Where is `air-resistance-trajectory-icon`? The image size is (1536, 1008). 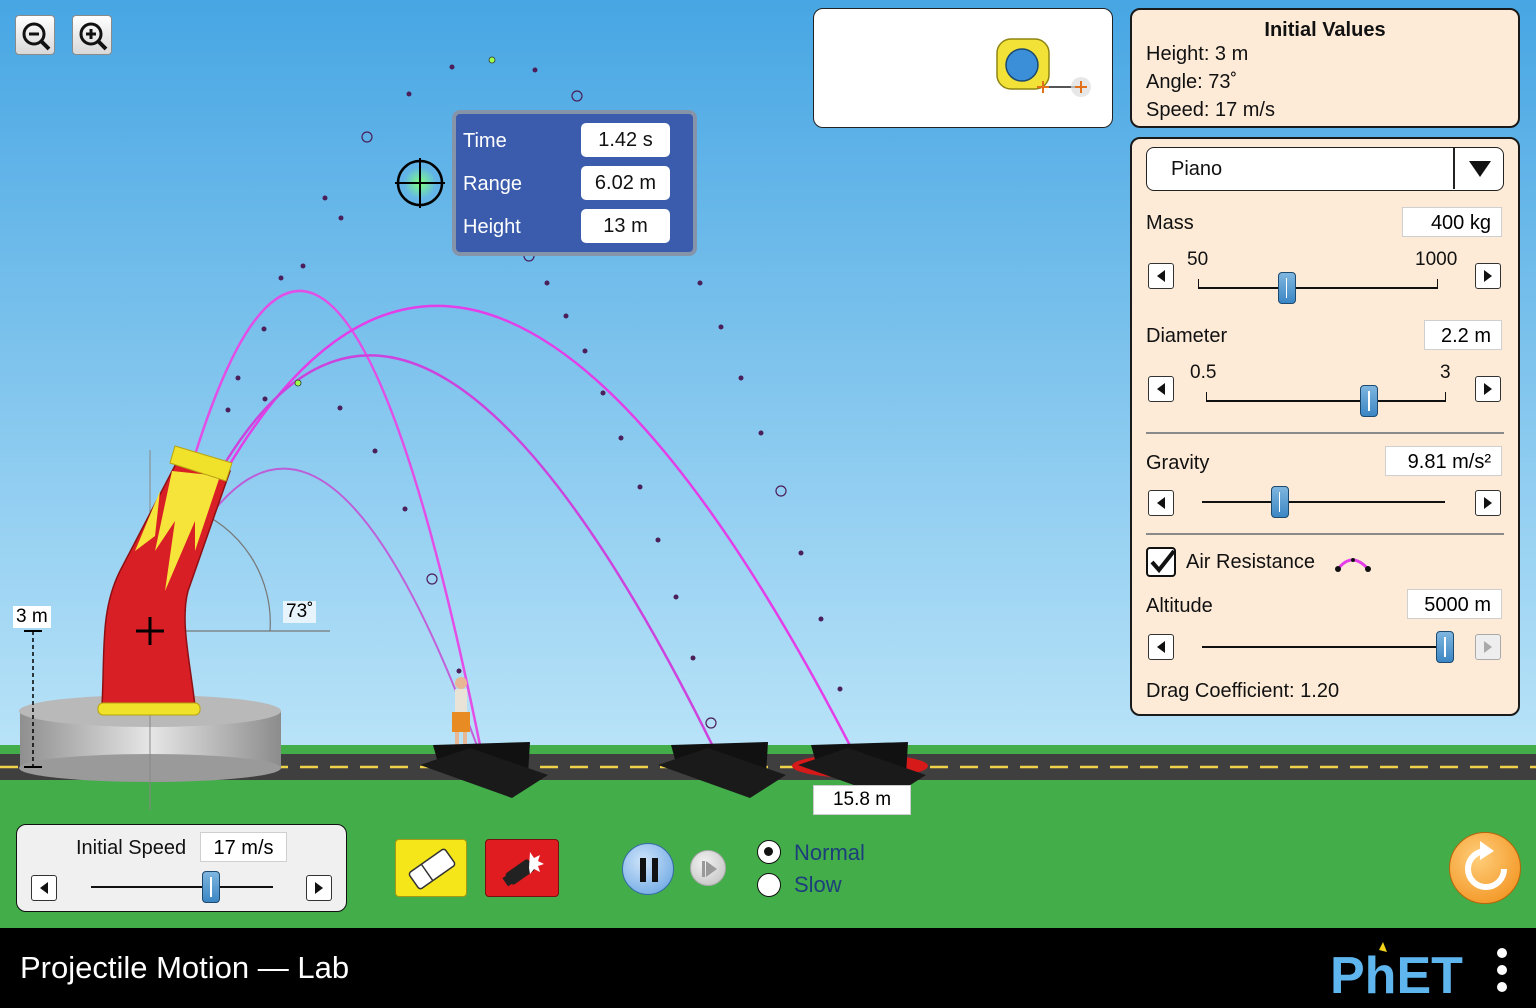 air-resistance-trajectory-icon is located at coordinates (1353, 565).